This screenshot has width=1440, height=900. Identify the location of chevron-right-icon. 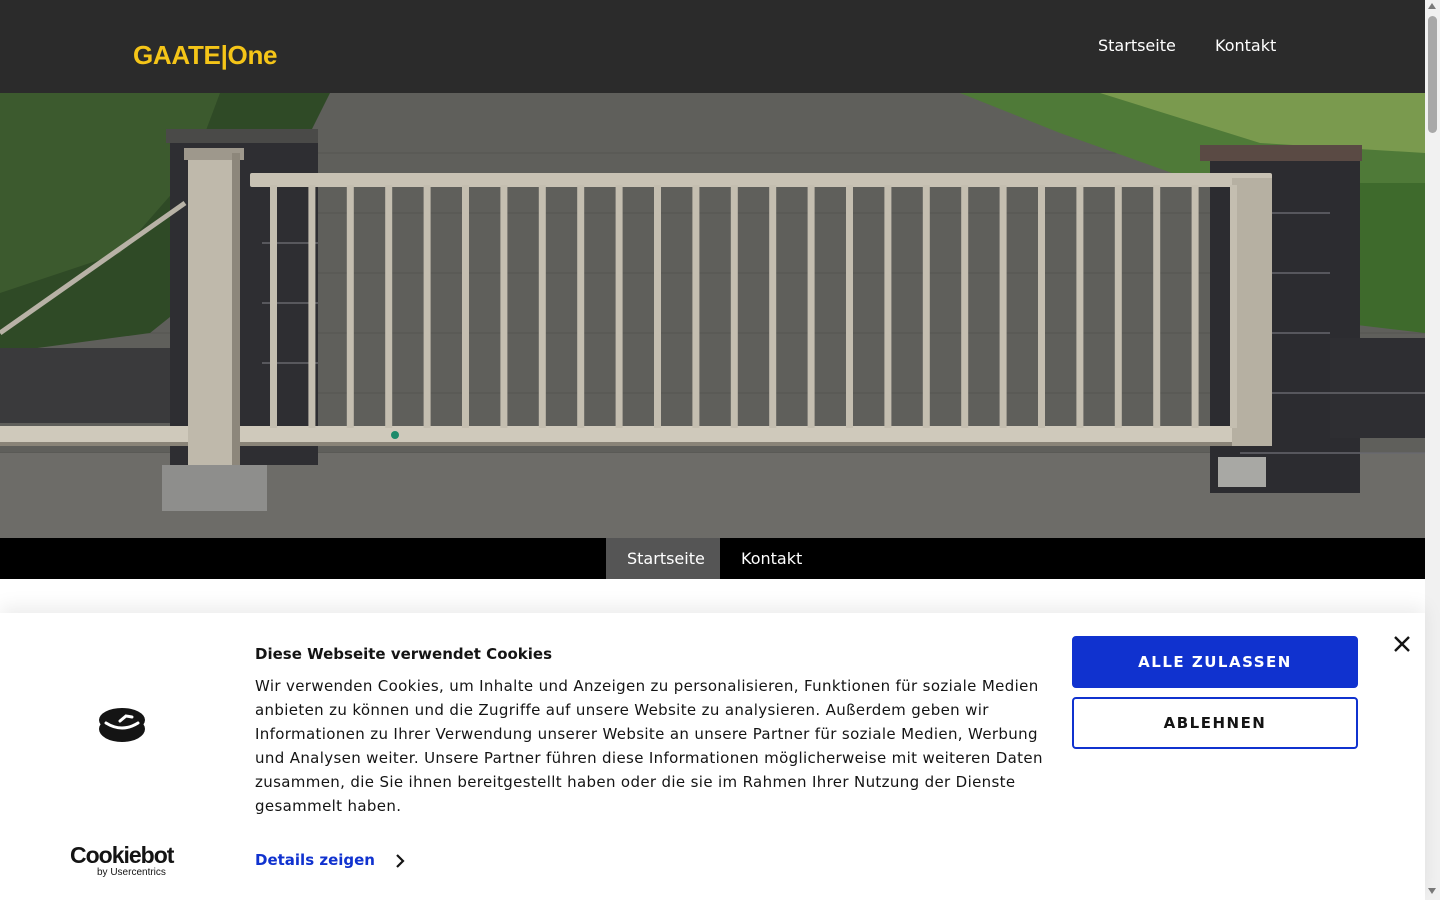
(400, 861).